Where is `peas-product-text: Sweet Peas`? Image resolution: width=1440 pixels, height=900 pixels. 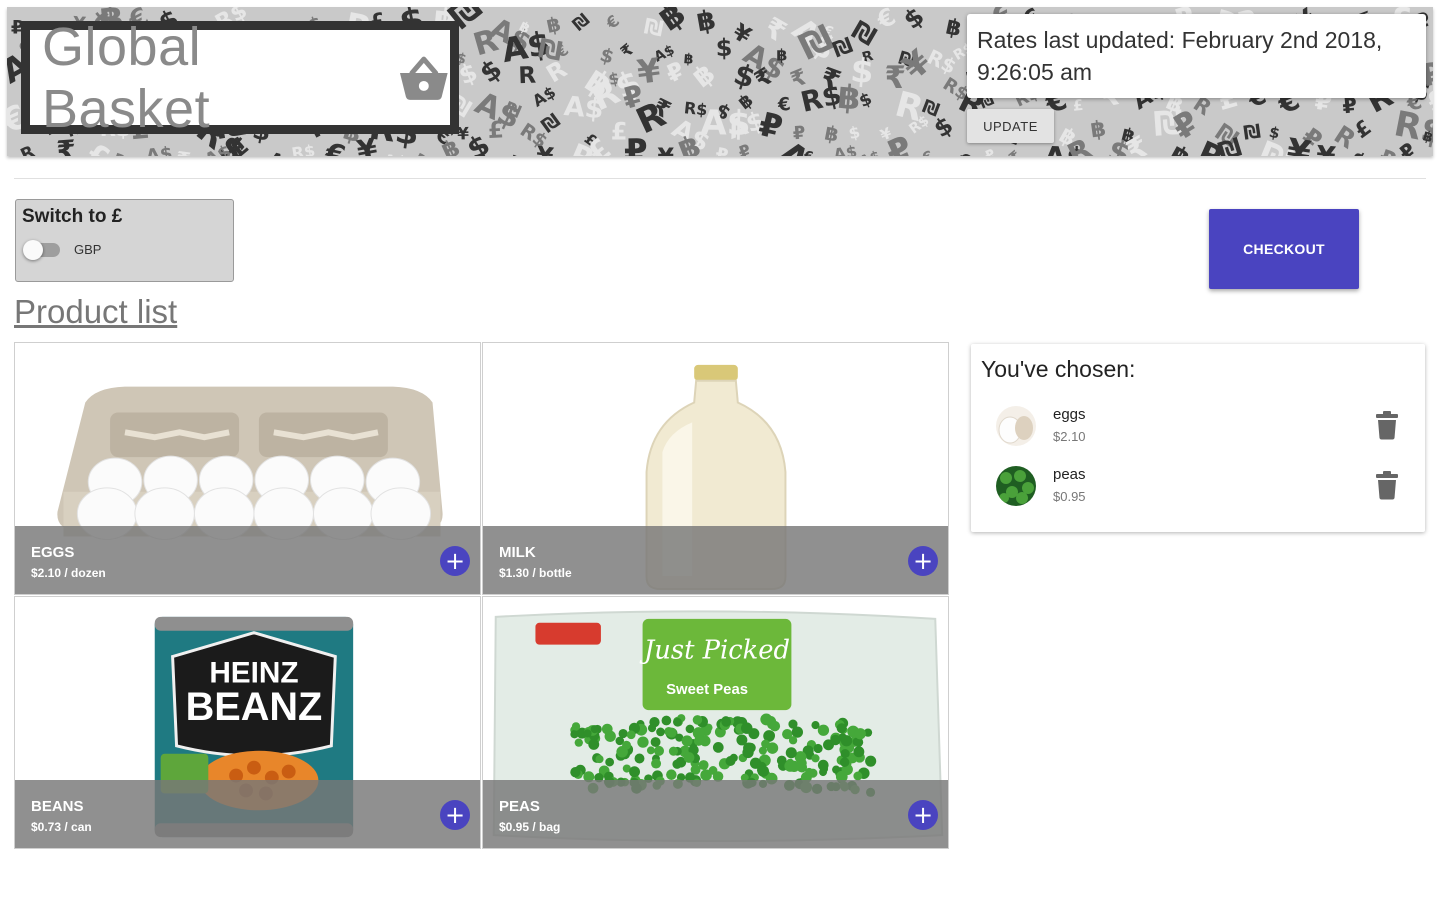
peas-product-text: Sweet Peas is located at coordinates (707, 690).